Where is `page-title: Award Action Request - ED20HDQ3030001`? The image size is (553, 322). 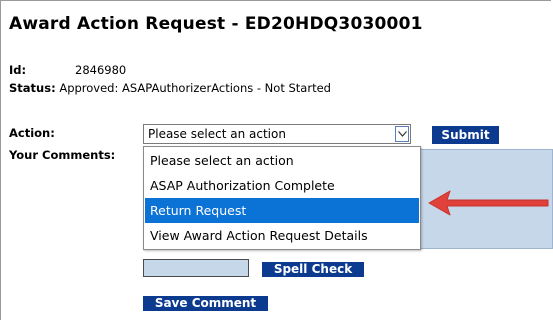
page-title: Award Action Request - ED20HDQ3030001 is located at coordinates (216, 24).